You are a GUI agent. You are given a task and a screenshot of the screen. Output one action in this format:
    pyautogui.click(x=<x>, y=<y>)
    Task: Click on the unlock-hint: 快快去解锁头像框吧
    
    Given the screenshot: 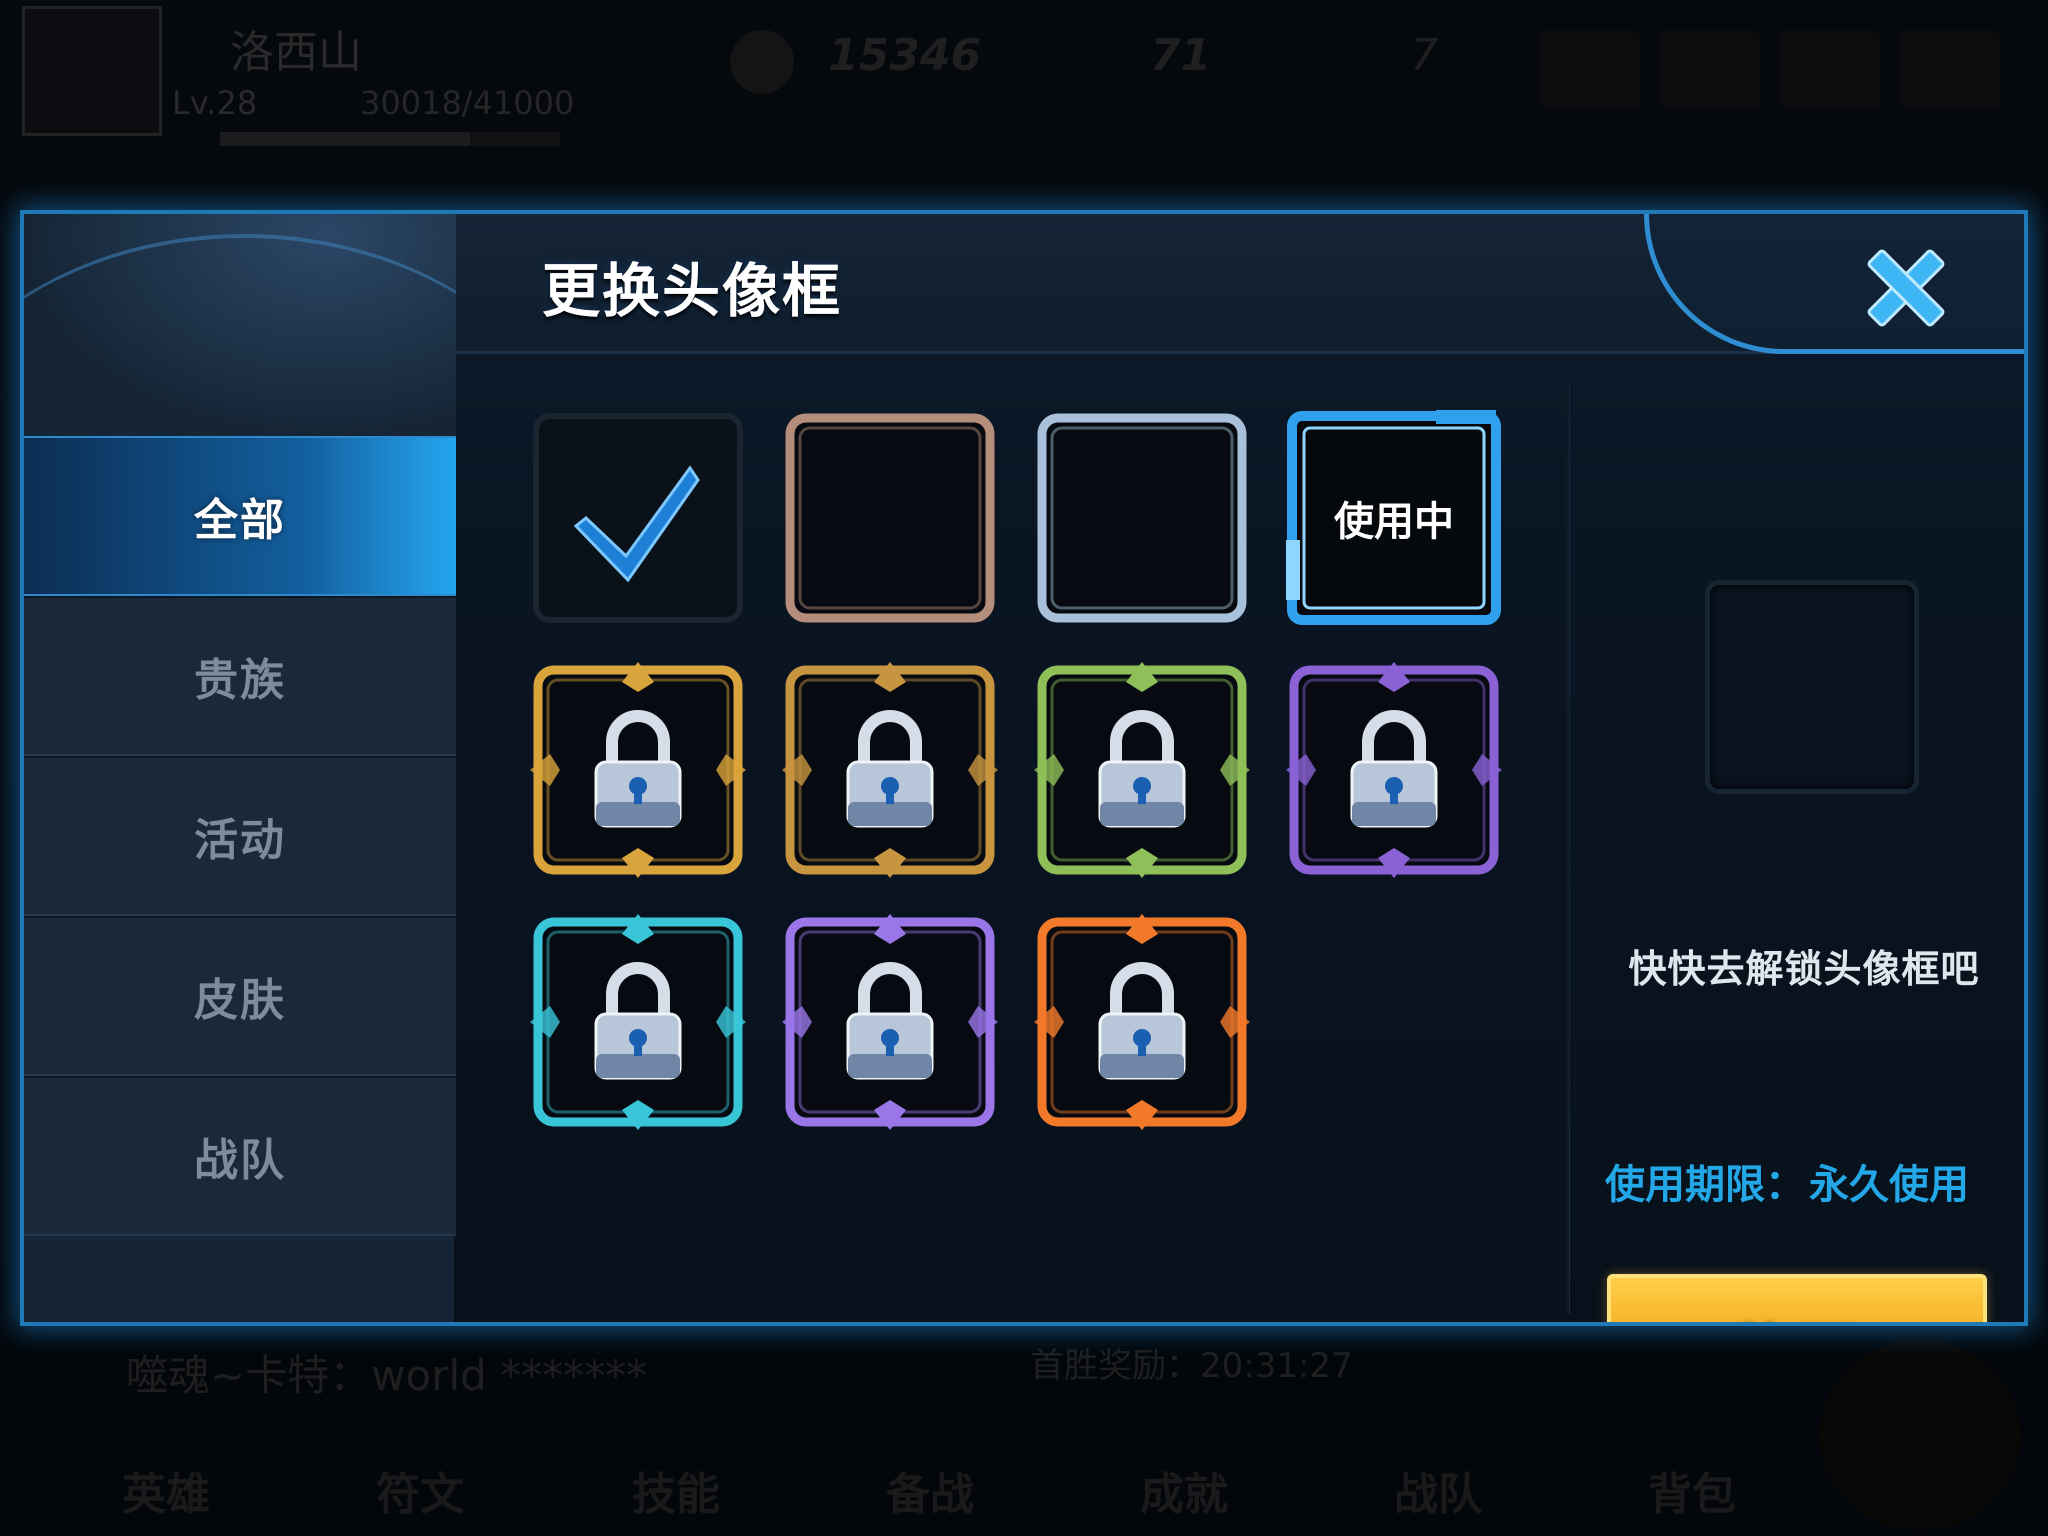 What is the action you would take?
    pyautogui.click(x=1804, y=969)
    